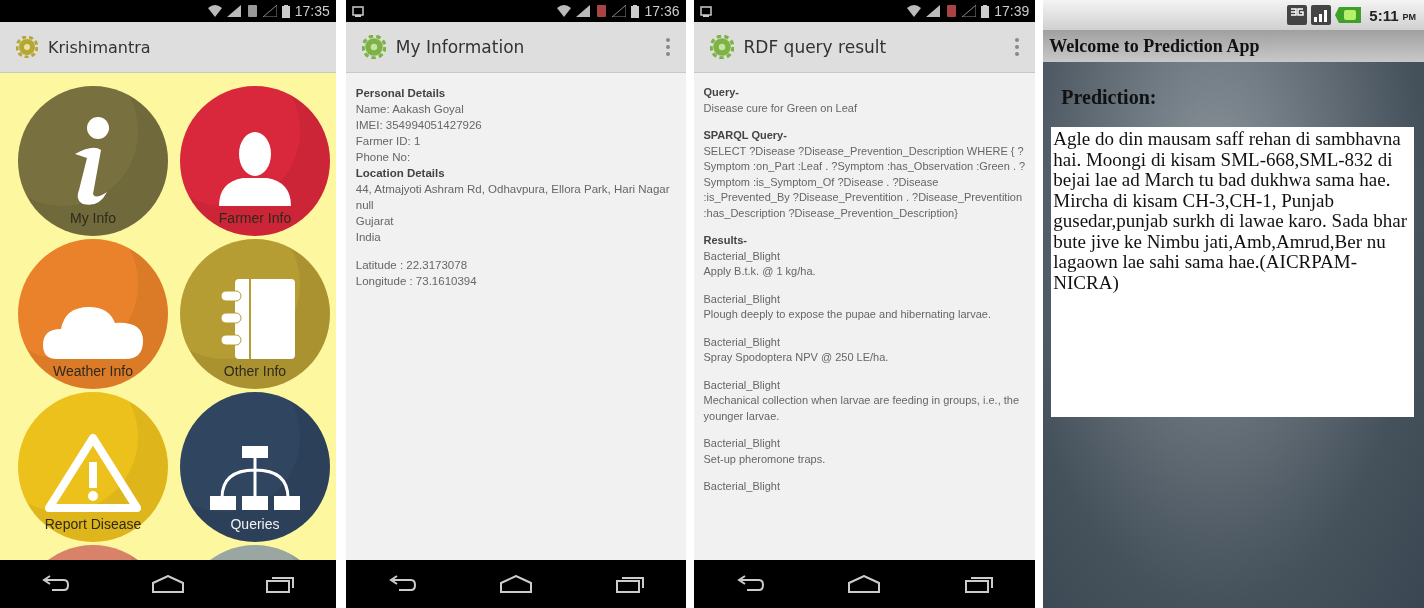 The image size is (1424, 608). Describe the element at coordinates (93, 314) in the screenshot. I see `menu-tile: Weather Info` at that location.